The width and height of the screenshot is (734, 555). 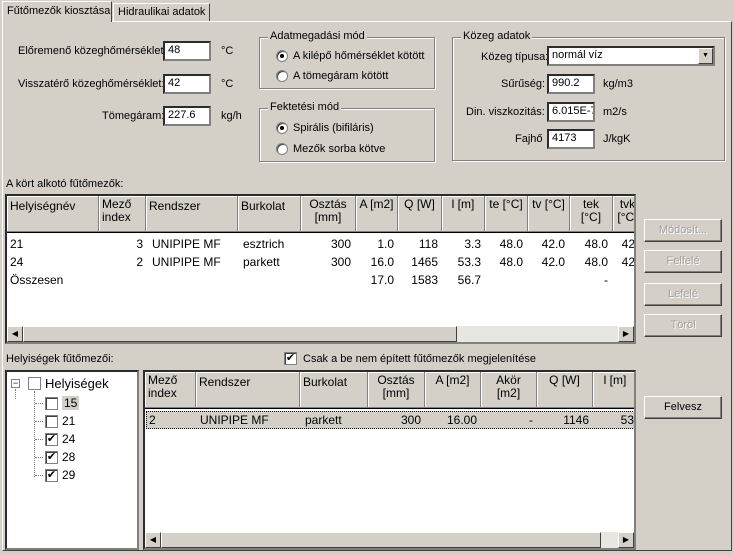 I want to click on tab-hydraulic-data: Hidraulikai adatok, so click(x=161, y=12).